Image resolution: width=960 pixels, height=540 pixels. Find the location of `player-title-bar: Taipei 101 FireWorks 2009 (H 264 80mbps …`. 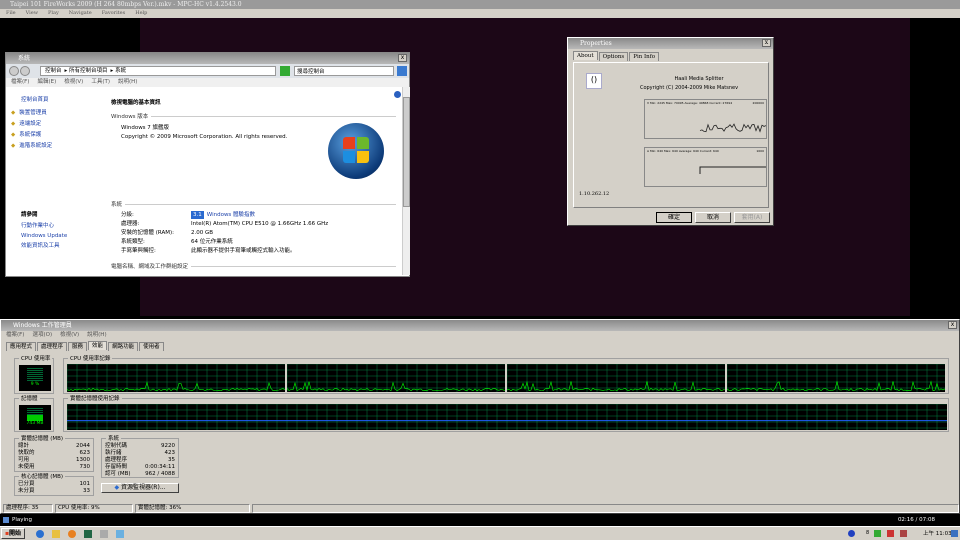

player-title-bar: Taipei 101 FireWorks 2009 (H 264 80mbps … is located at coordinates (480, 4).